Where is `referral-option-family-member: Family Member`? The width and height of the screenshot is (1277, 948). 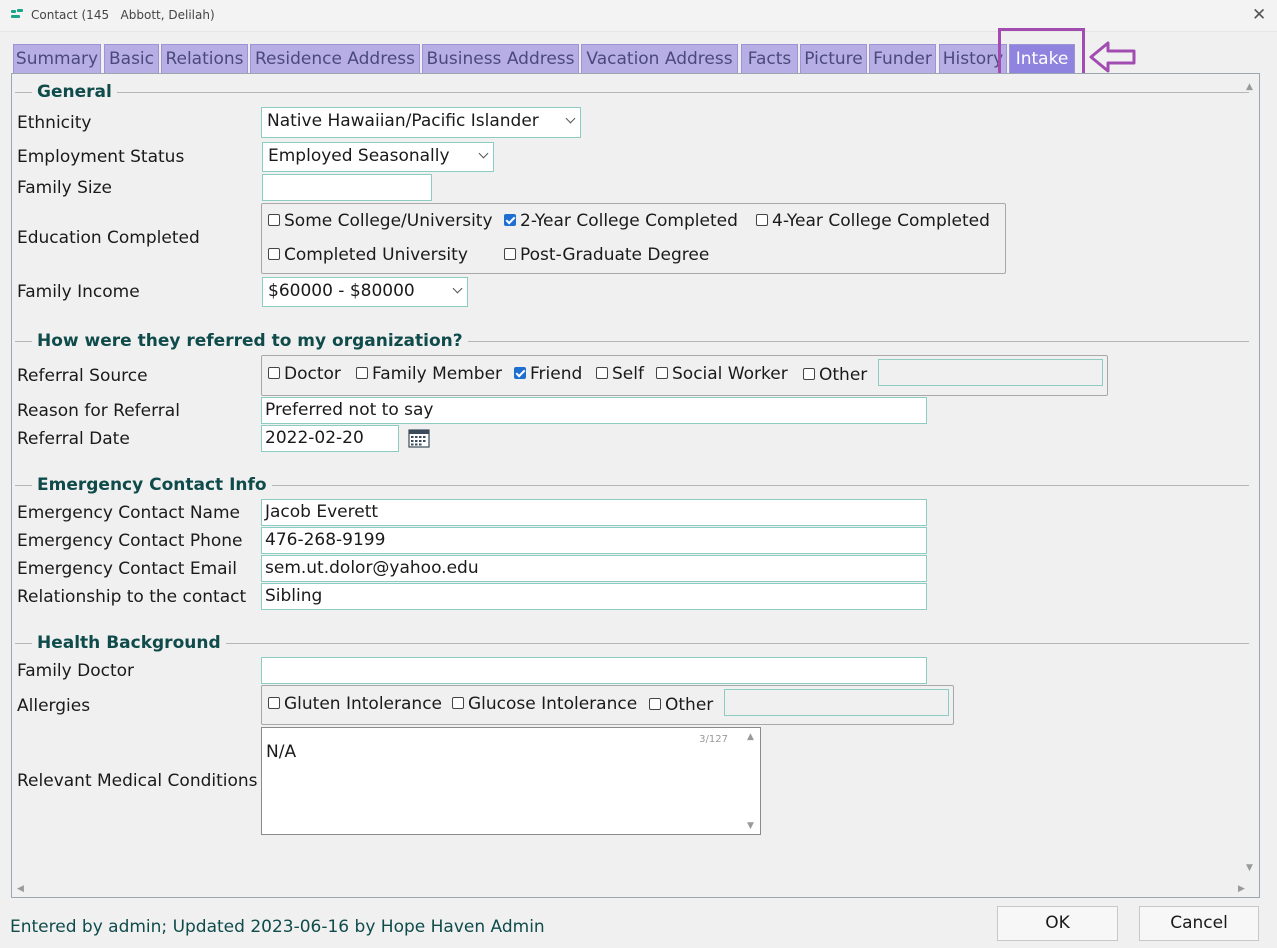 referral-option-family-member: Family Member is located at coordinates (429, 374).